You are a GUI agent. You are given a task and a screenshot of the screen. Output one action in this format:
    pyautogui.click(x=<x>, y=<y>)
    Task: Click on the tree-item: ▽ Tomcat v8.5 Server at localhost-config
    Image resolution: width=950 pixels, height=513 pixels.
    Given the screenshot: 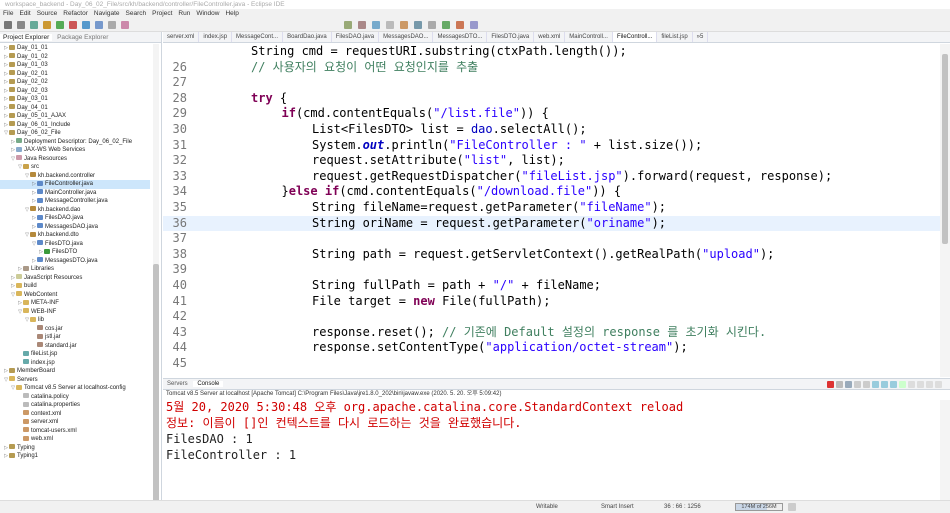 What is the action you would take?
    pyautogui.click(x=75, y=388)
    